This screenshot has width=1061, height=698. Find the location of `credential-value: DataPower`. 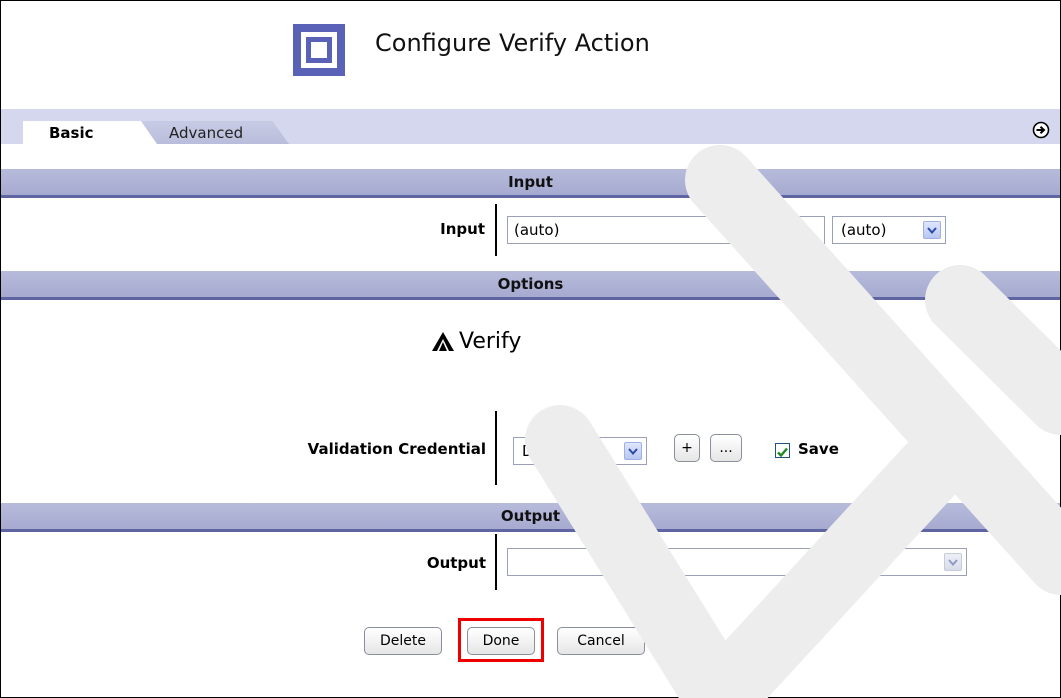

credential-value: DataPower is located at coordinates (563, 451).